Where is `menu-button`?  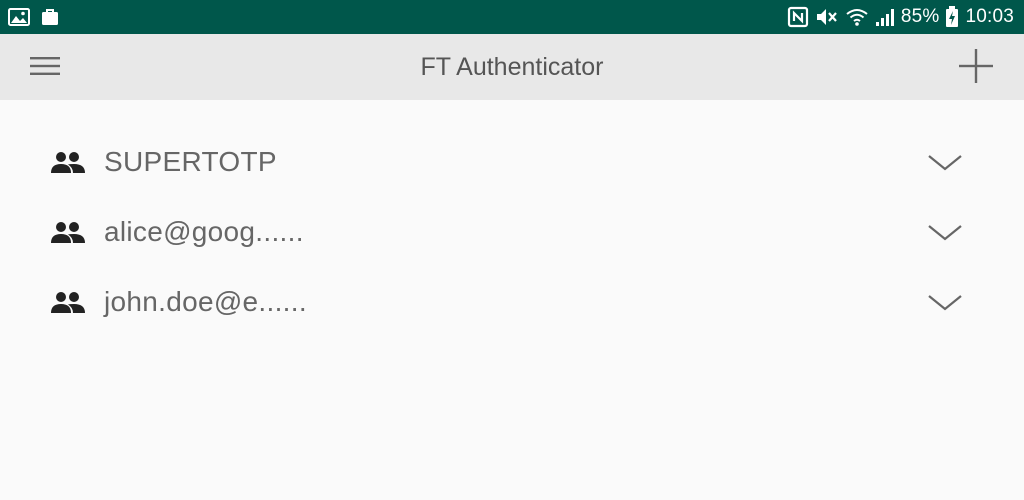
menu-button is located at coordinates (45, 68).